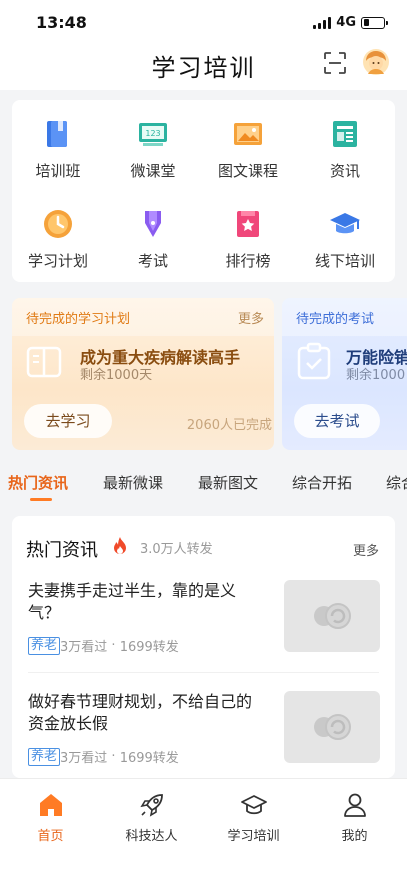 The width and height of the screenshot is (407, 883). I want to click on status-bar: 13:48 4G, so click(203, 22).